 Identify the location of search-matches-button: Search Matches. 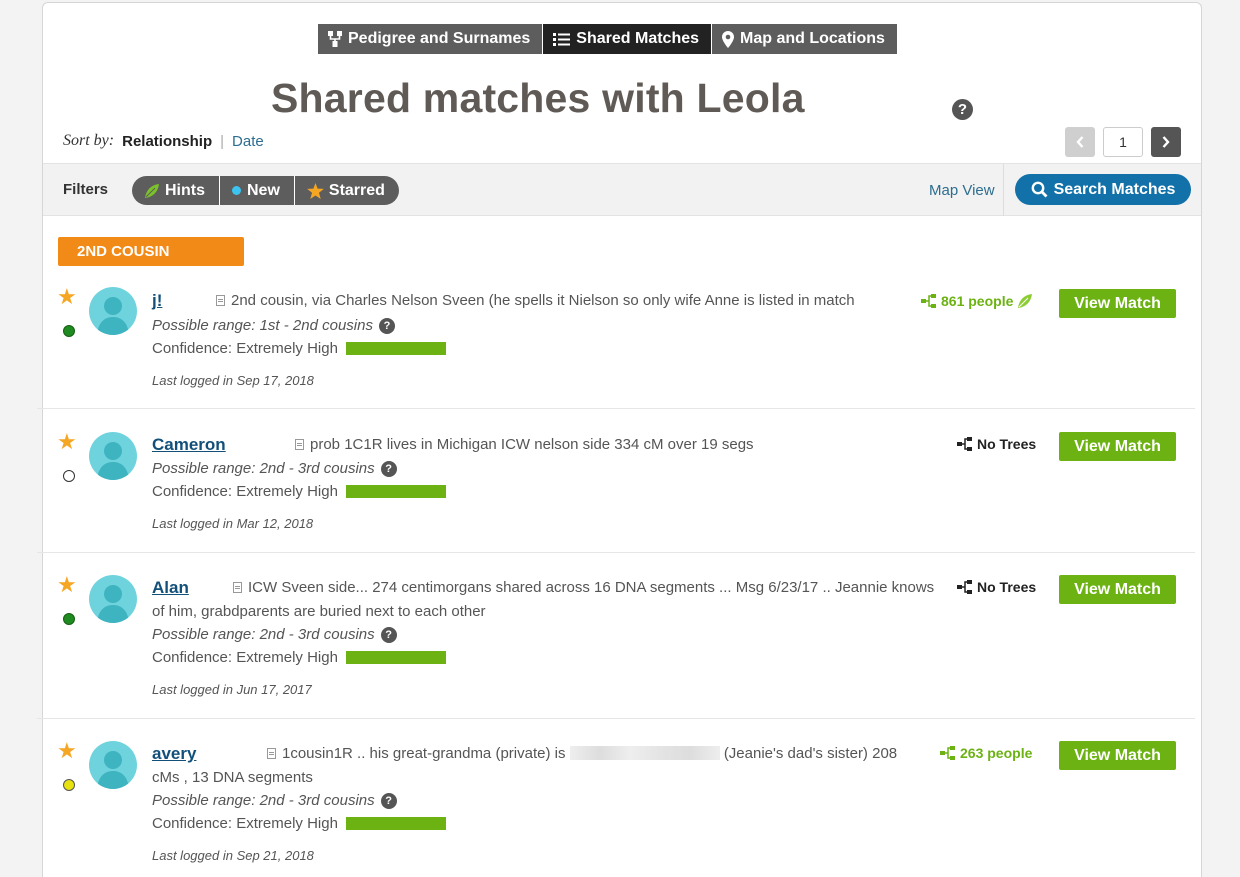
(1103, 189).